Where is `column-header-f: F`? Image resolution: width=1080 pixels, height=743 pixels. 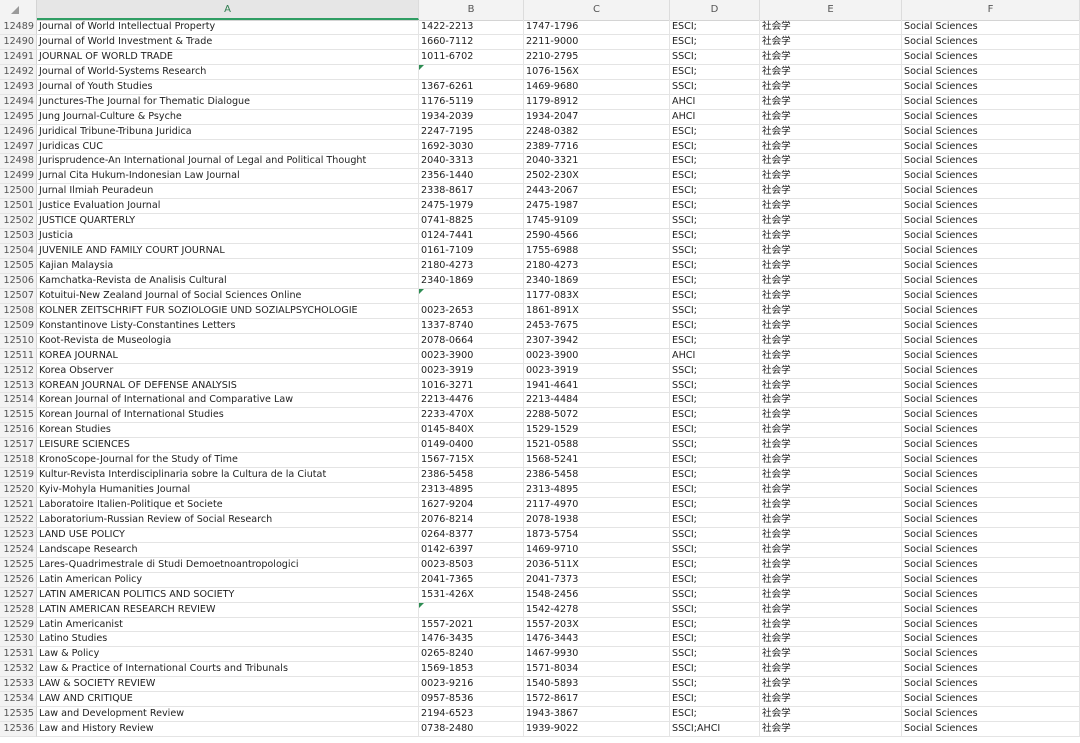 column-header-f: F is located at coordinates (991, 10).